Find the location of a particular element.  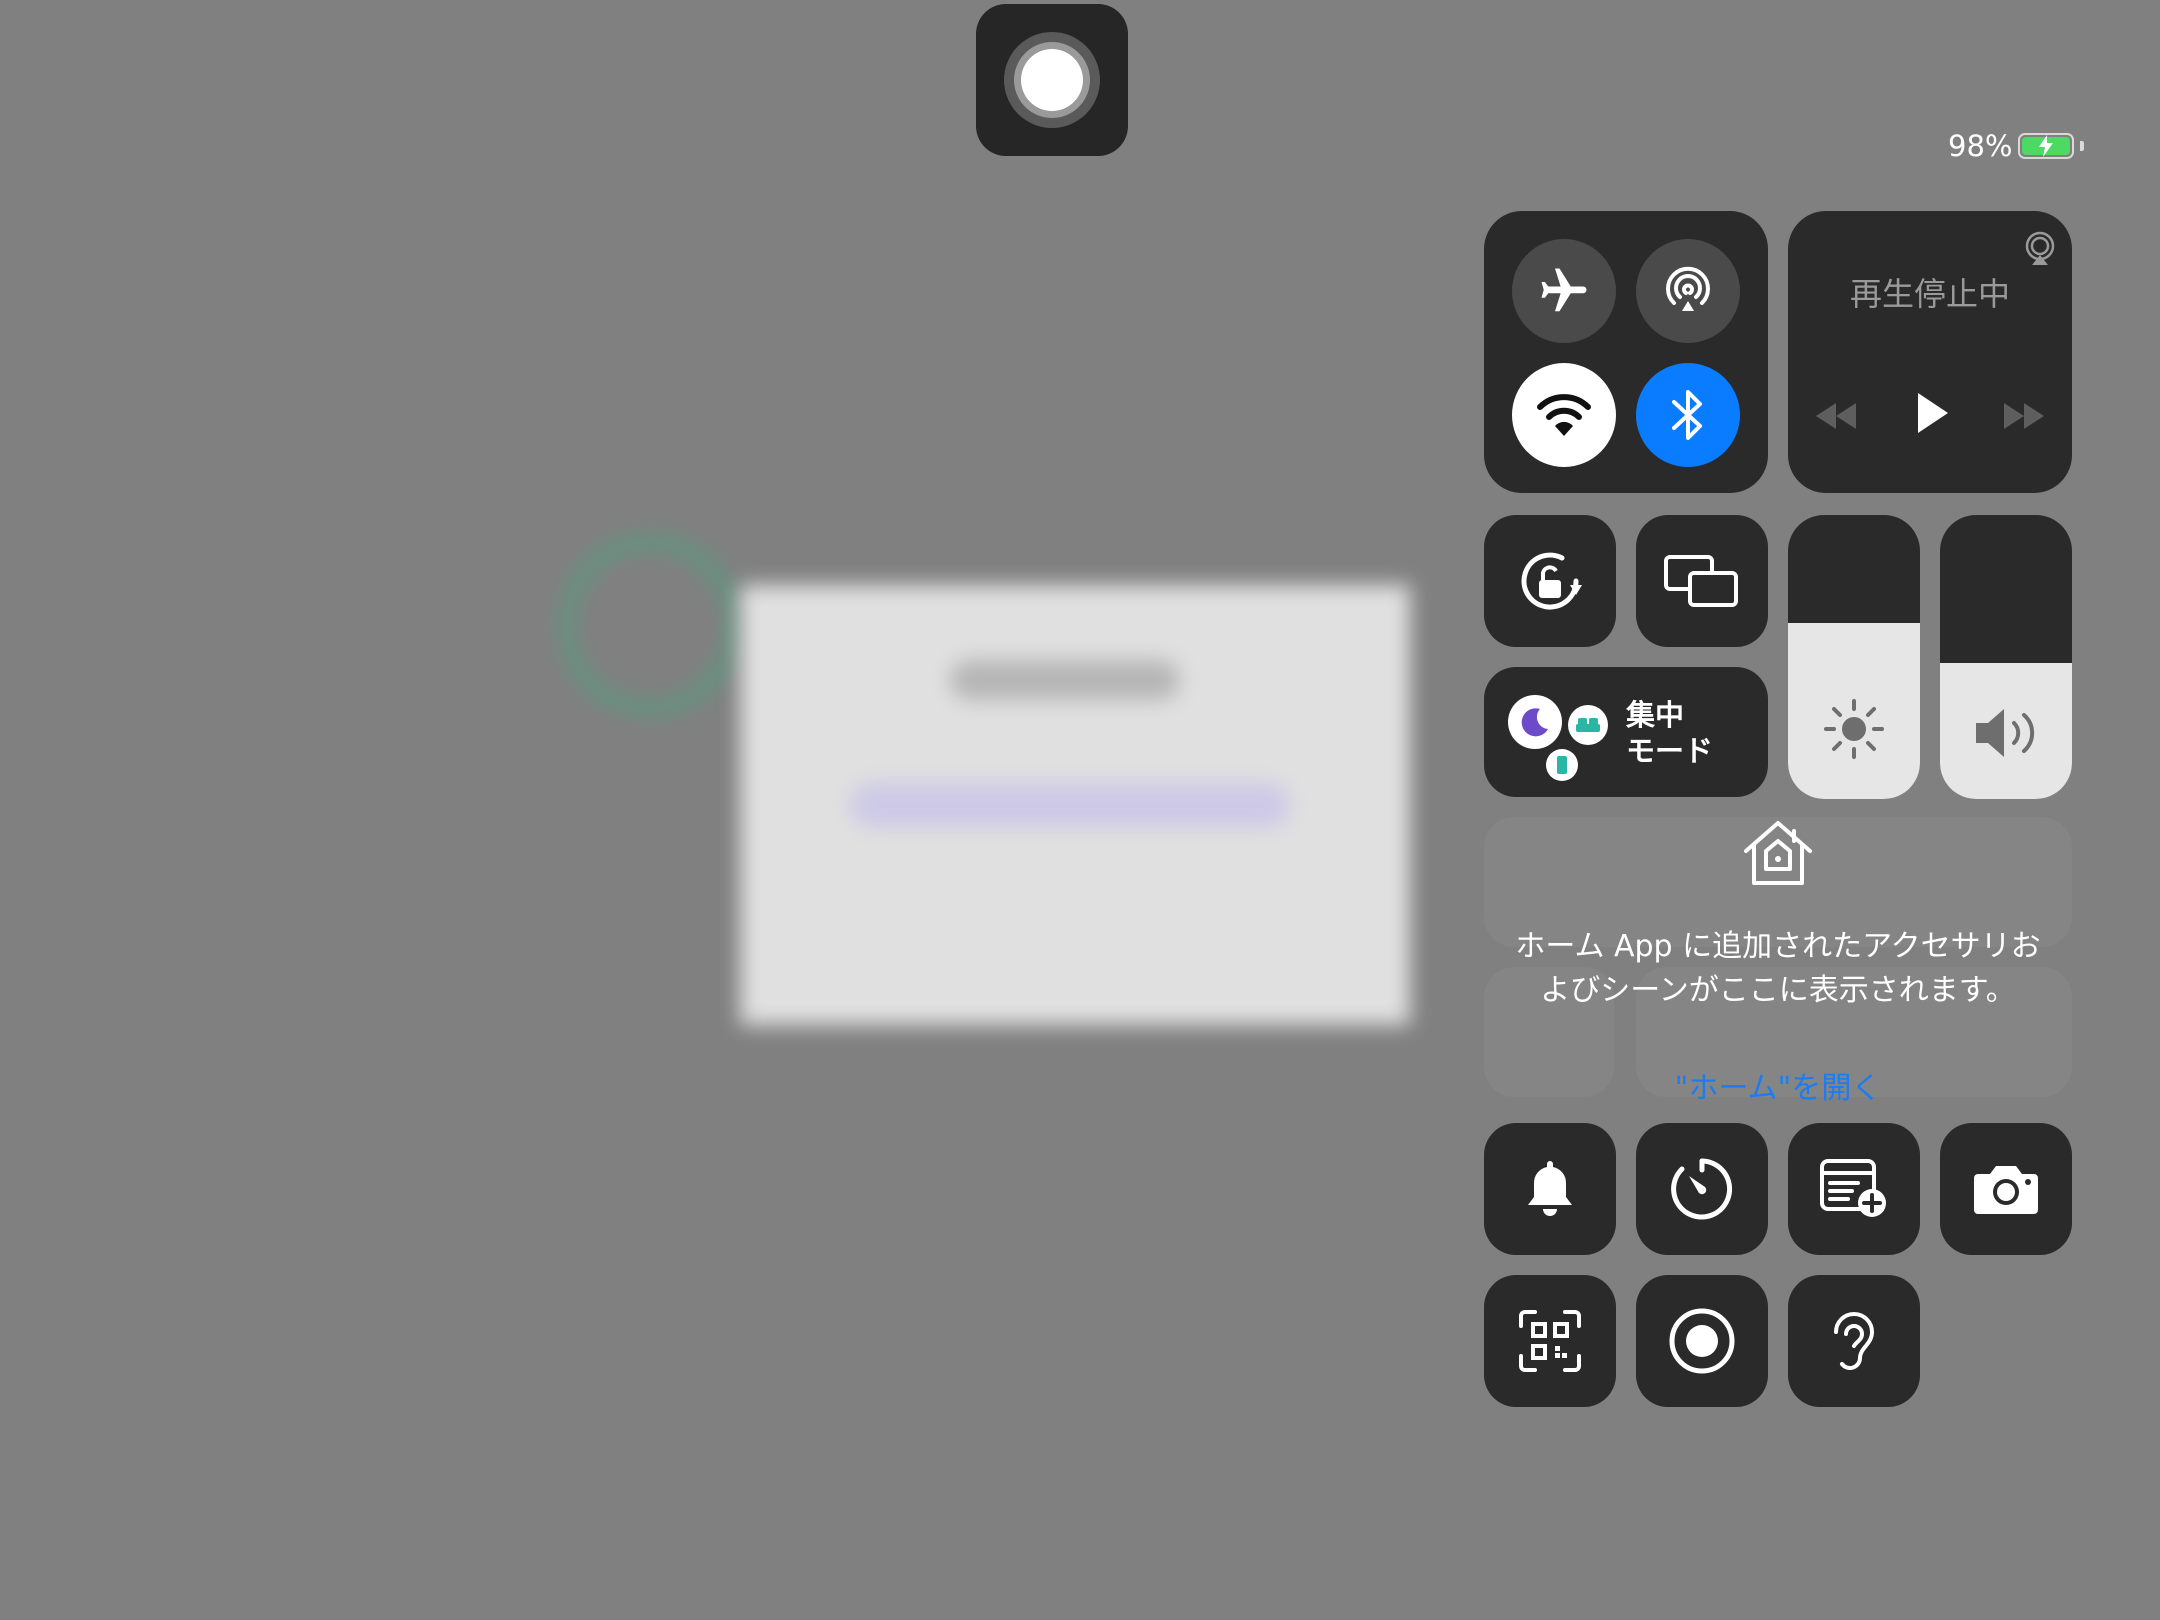

bed-icon is located at coordinates (1588, 725).